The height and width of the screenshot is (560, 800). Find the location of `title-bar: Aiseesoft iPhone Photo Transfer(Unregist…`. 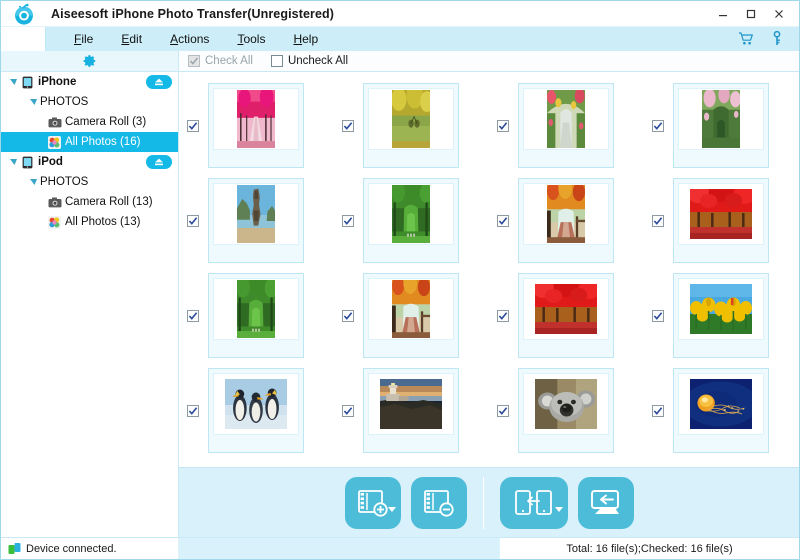

title-bar: Aiseesoft iPhone Photo Transfer(Unregist… is located at coordinates (400, 14).